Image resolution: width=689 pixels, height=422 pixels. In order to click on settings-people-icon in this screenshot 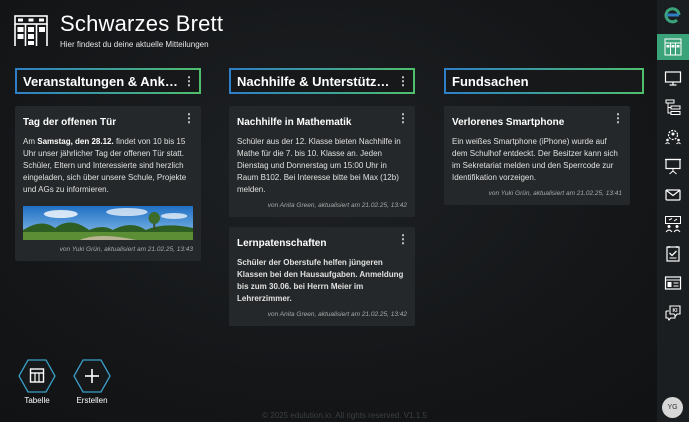, I will do `click(673, 137)`.